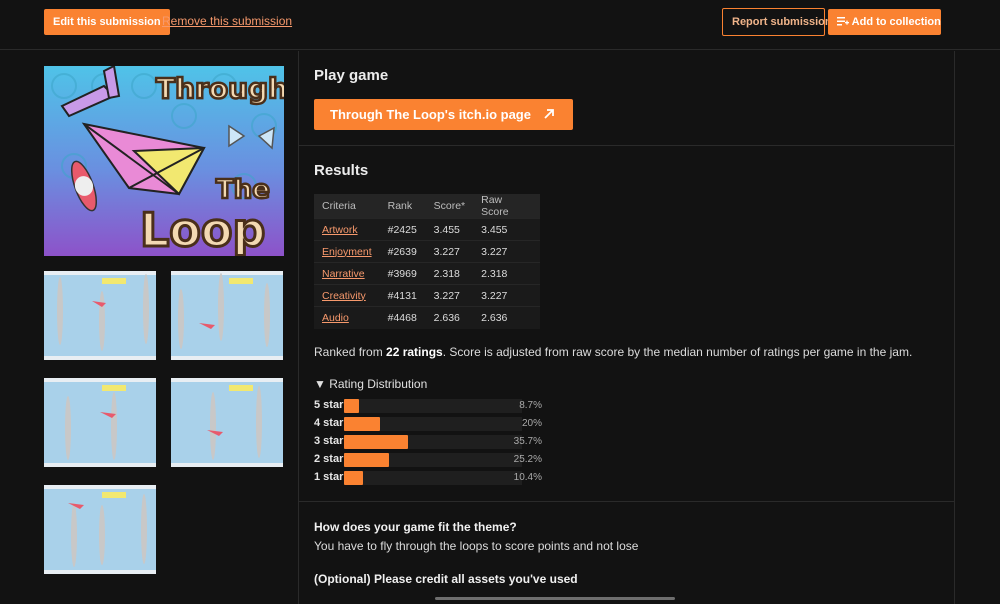  I want to click on table-row: Narrative #3969 2.318 2.318, so click(427, 273).